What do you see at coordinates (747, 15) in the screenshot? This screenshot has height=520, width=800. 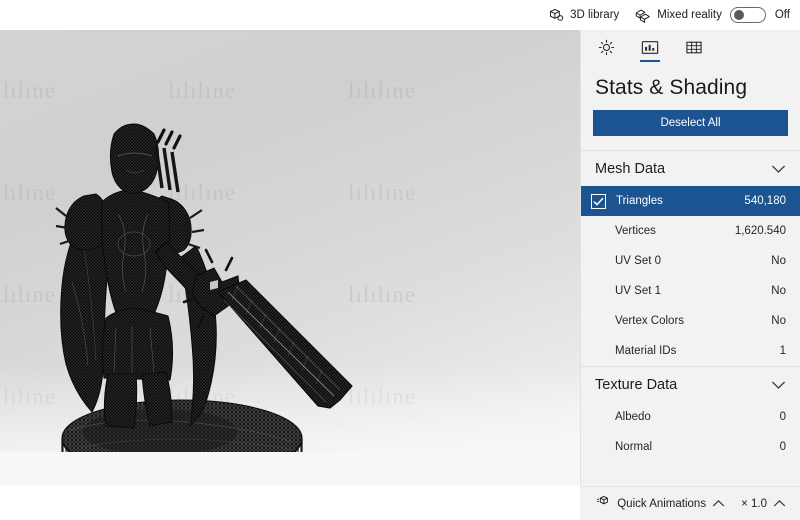 I see `mixed-reality-toggle` at bounding box center [747, 15].